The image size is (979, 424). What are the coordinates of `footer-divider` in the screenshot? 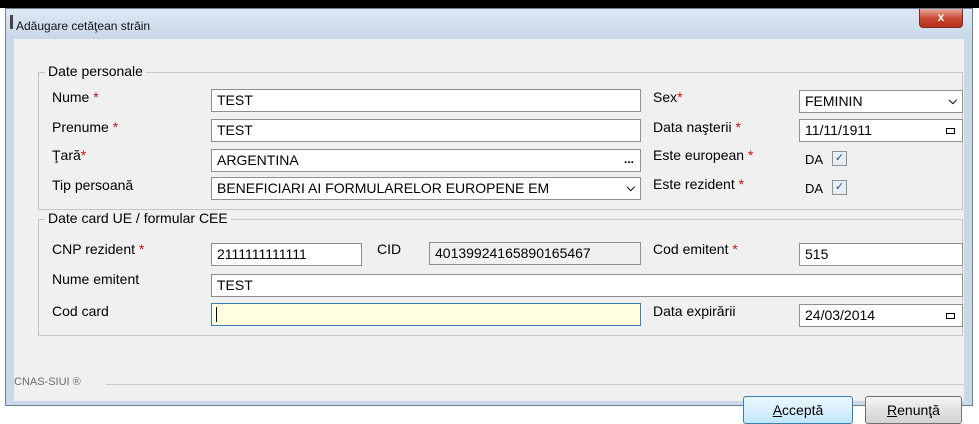 It's located at (535, 384).